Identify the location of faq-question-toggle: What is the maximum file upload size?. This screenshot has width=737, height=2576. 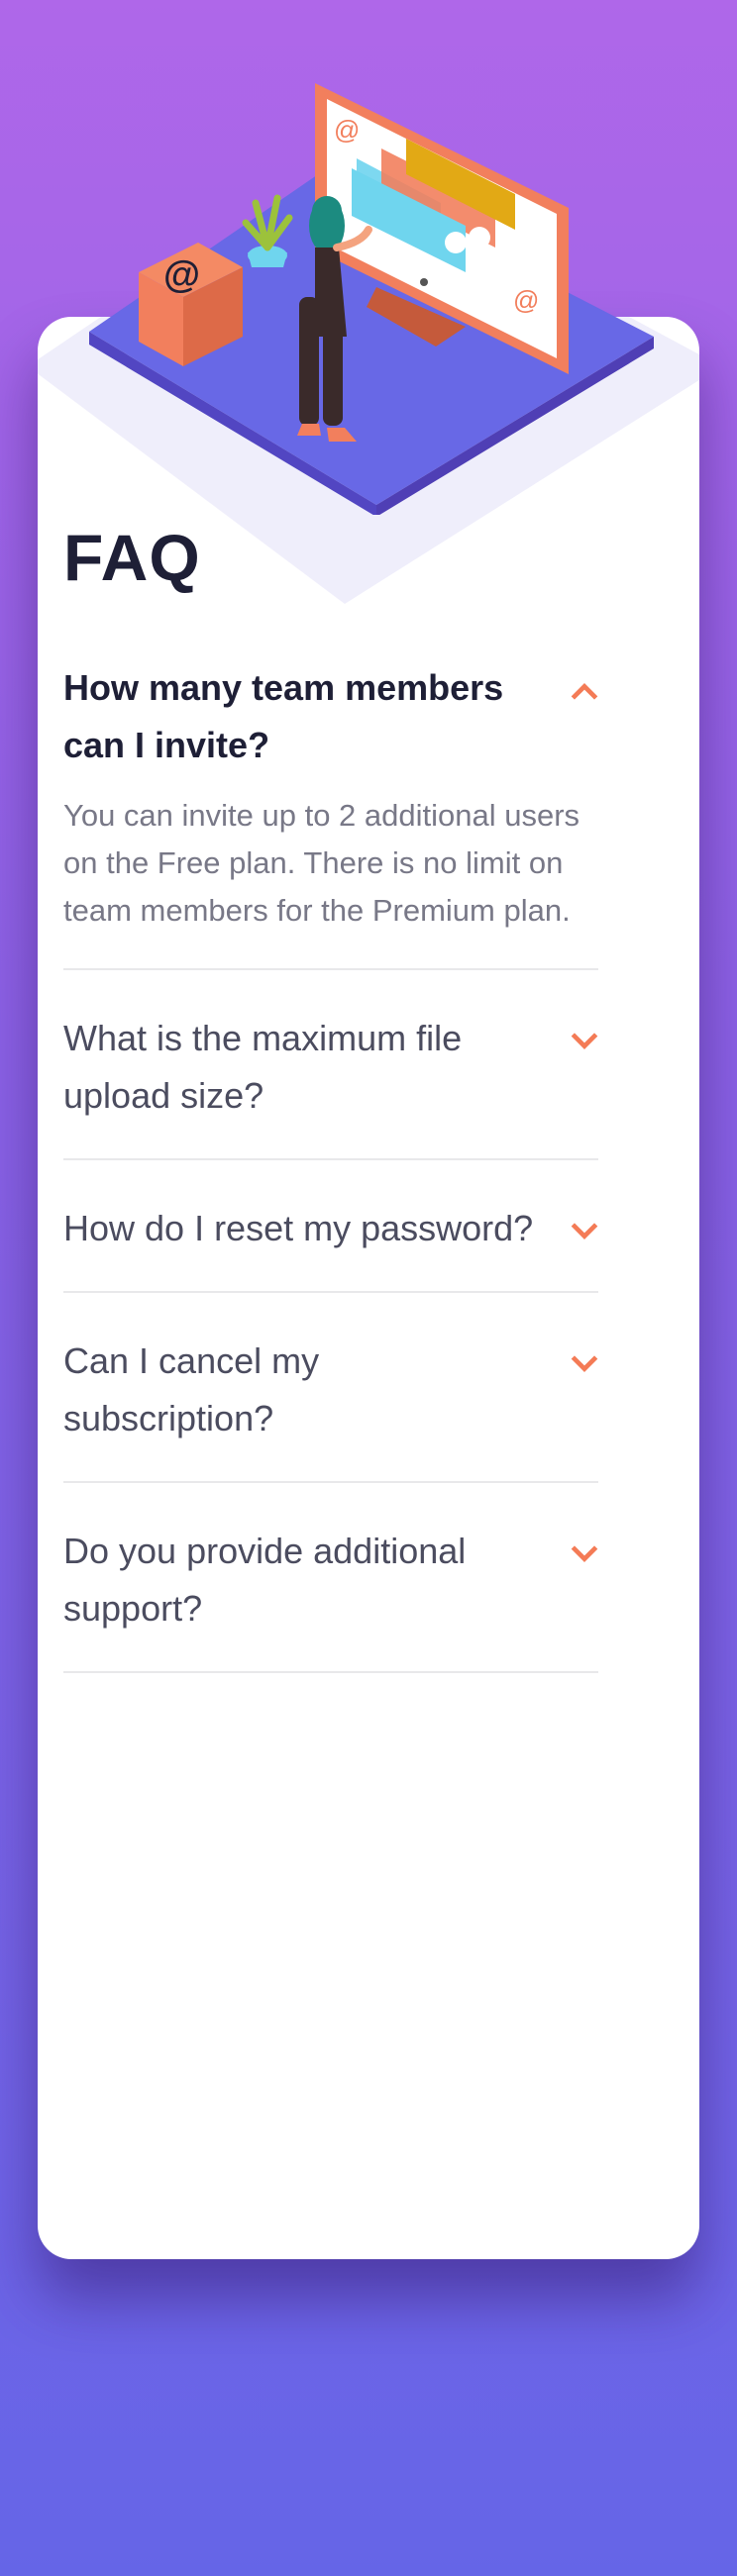
(330, 1068).